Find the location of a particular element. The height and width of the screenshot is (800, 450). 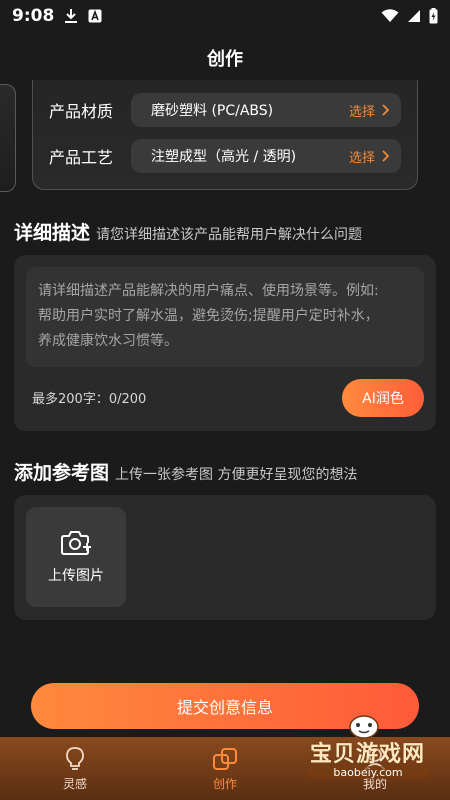

section-title: 详细描述 is located at coordinates (52, 233).